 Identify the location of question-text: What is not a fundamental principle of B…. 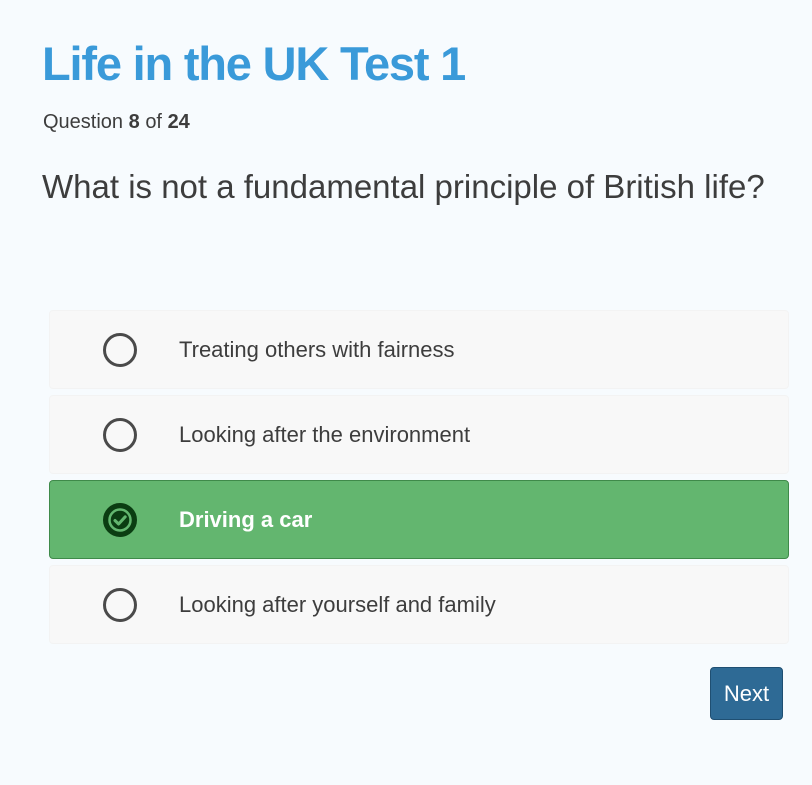
(403, 186).